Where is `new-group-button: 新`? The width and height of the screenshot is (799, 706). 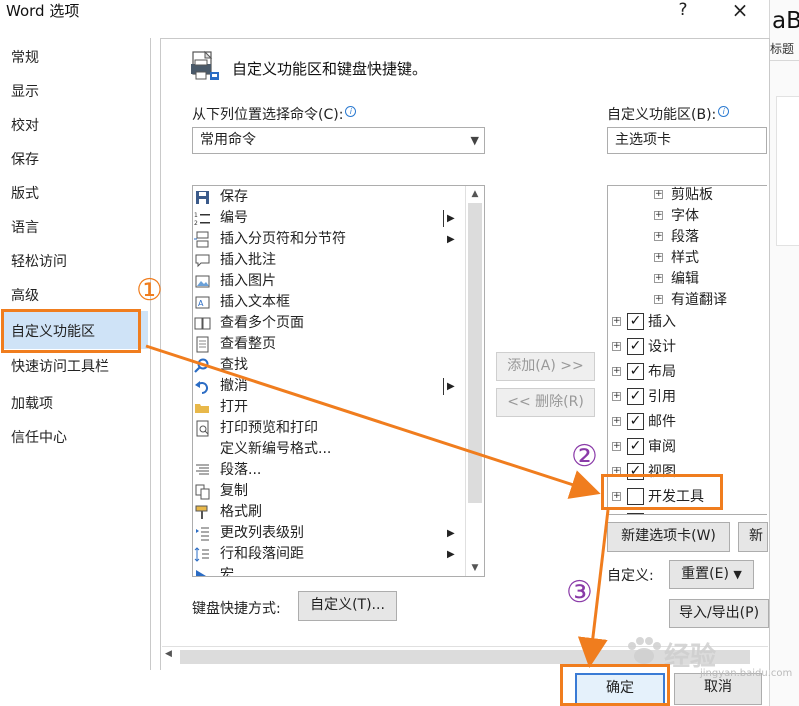
new-group-button: 新 is located at coordinates (753, 537).